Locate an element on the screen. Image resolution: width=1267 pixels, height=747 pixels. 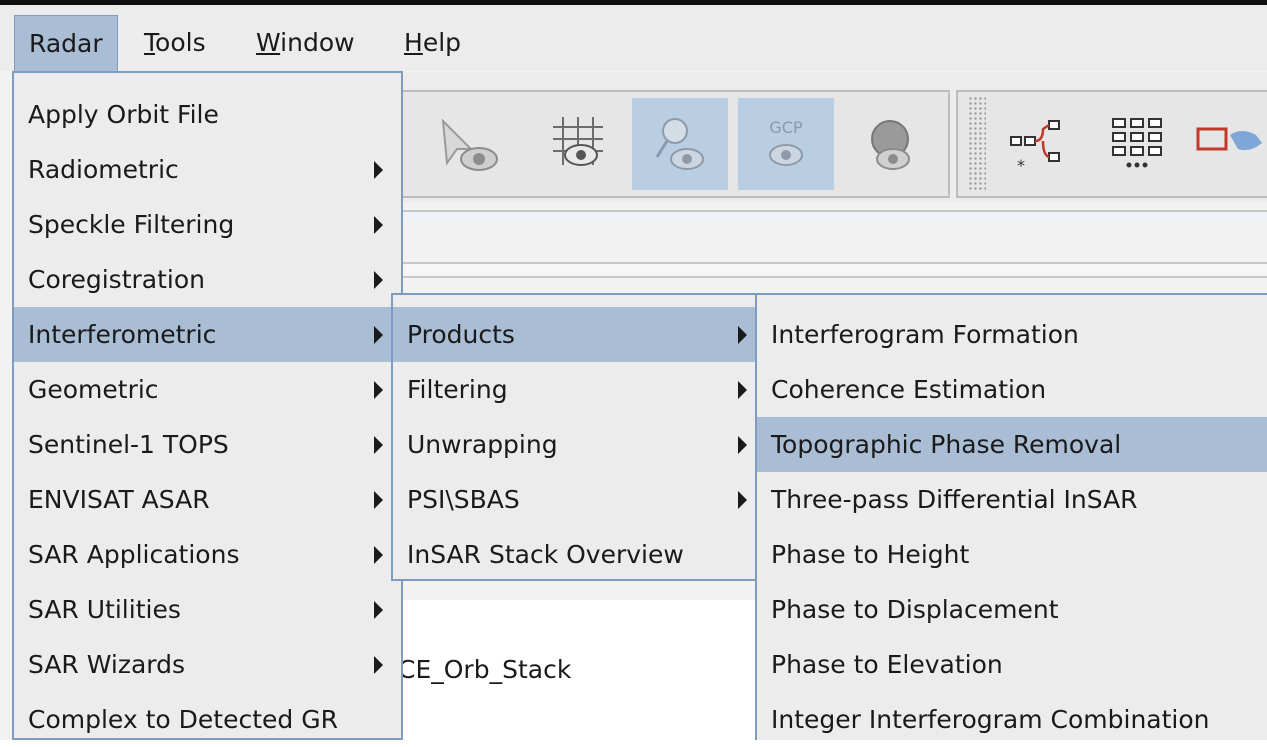
menu-tools: Tools is located at coordinates (175, 43).